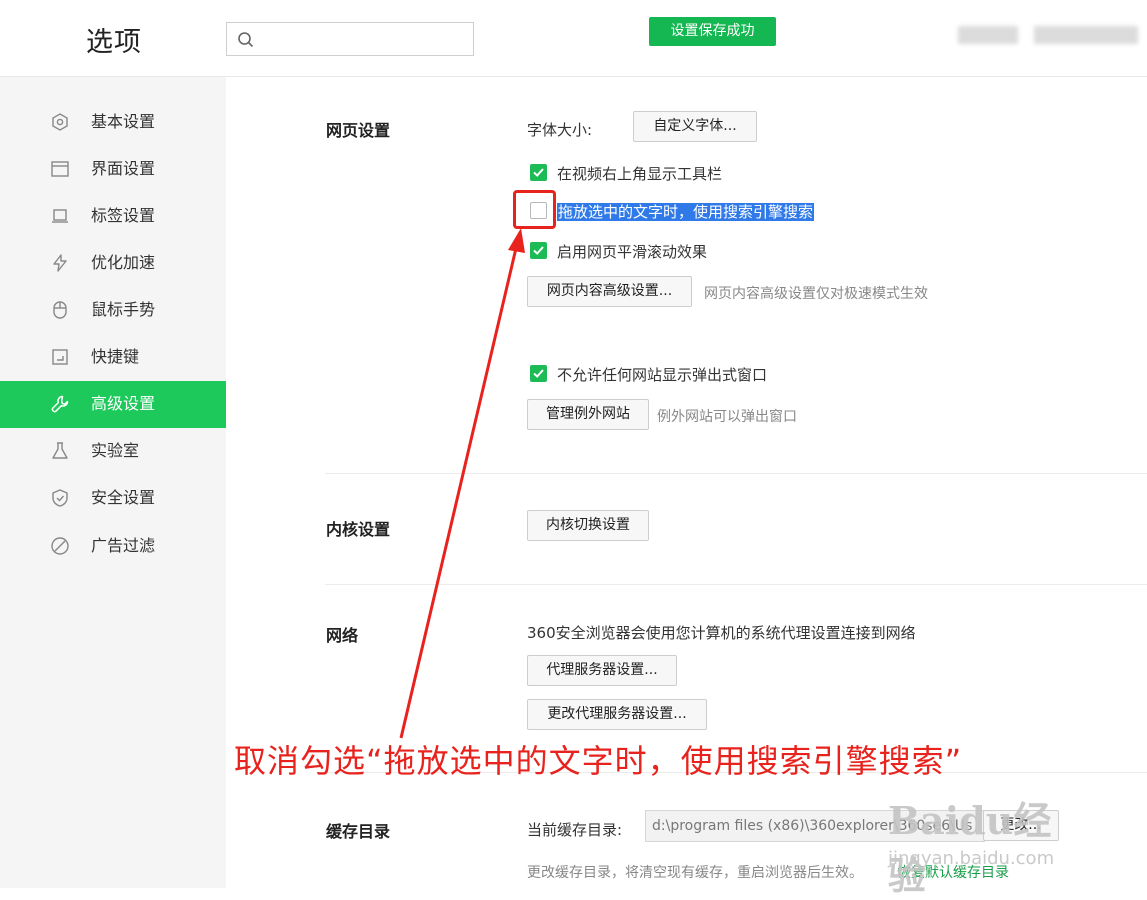  I want to click on baidu-watermark: Baidu经验 jingyan.baidu.com, so click(978, 844).